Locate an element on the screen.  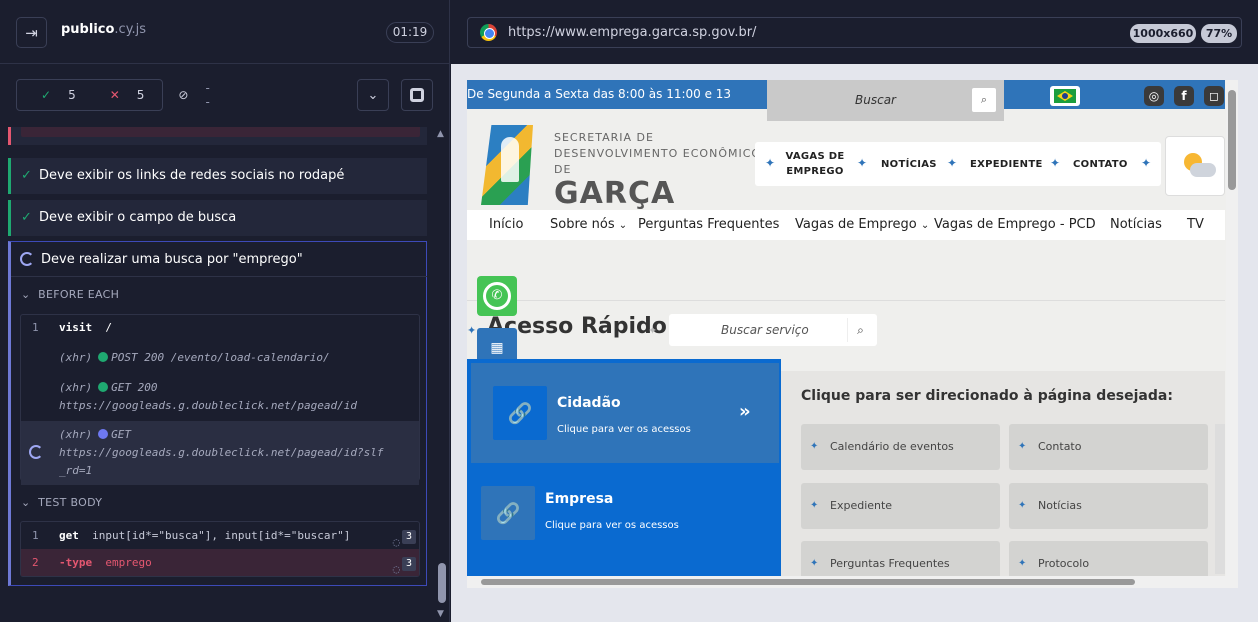
nav-noticias: Notícias is located at coordinates (1136, 224).